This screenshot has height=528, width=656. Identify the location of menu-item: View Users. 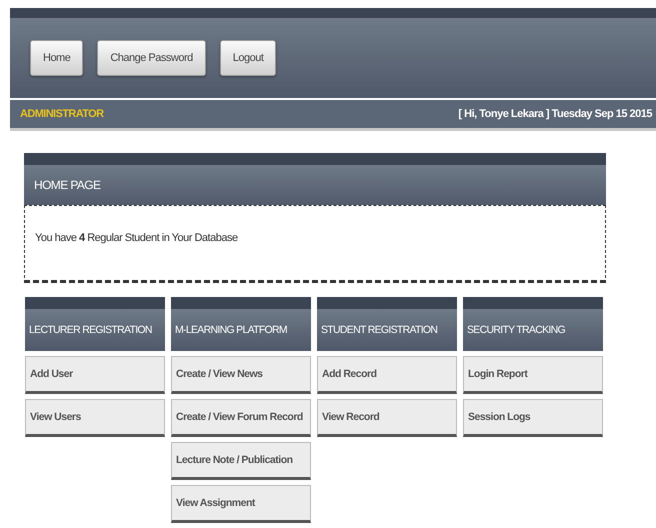
(95, 418).